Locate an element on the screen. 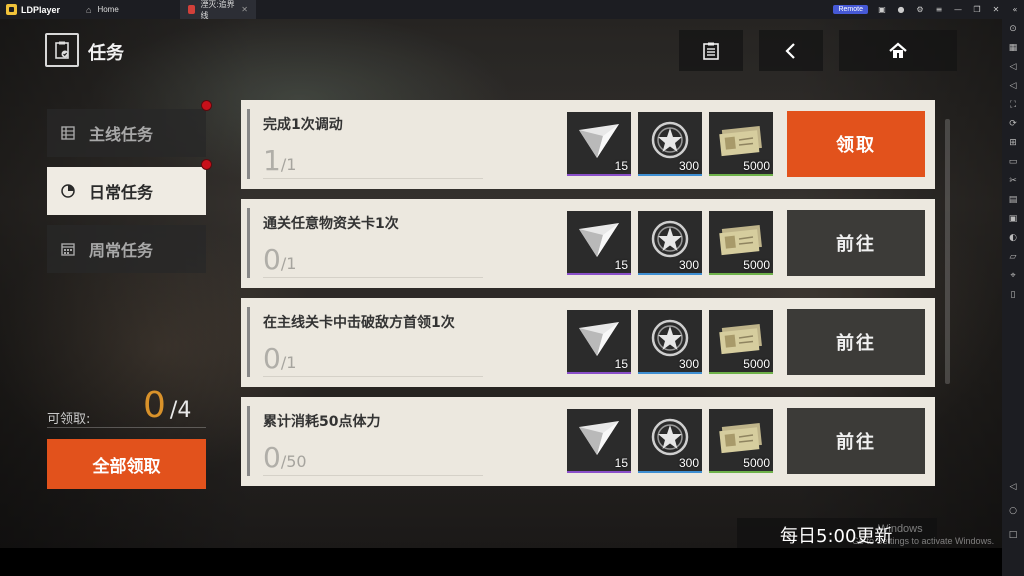 The height and width of the screenshot is (576, 1024). clipboard-list-icon is located at coordinates (711, 51).